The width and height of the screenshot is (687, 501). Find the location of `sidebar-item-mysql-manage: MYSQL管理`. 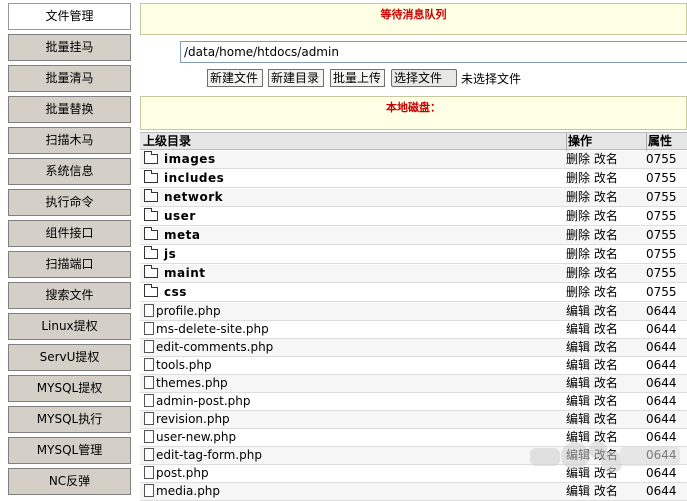

sidebar-item-mysql-manage: MYSQL管理 is located at coordinates (69, 450).